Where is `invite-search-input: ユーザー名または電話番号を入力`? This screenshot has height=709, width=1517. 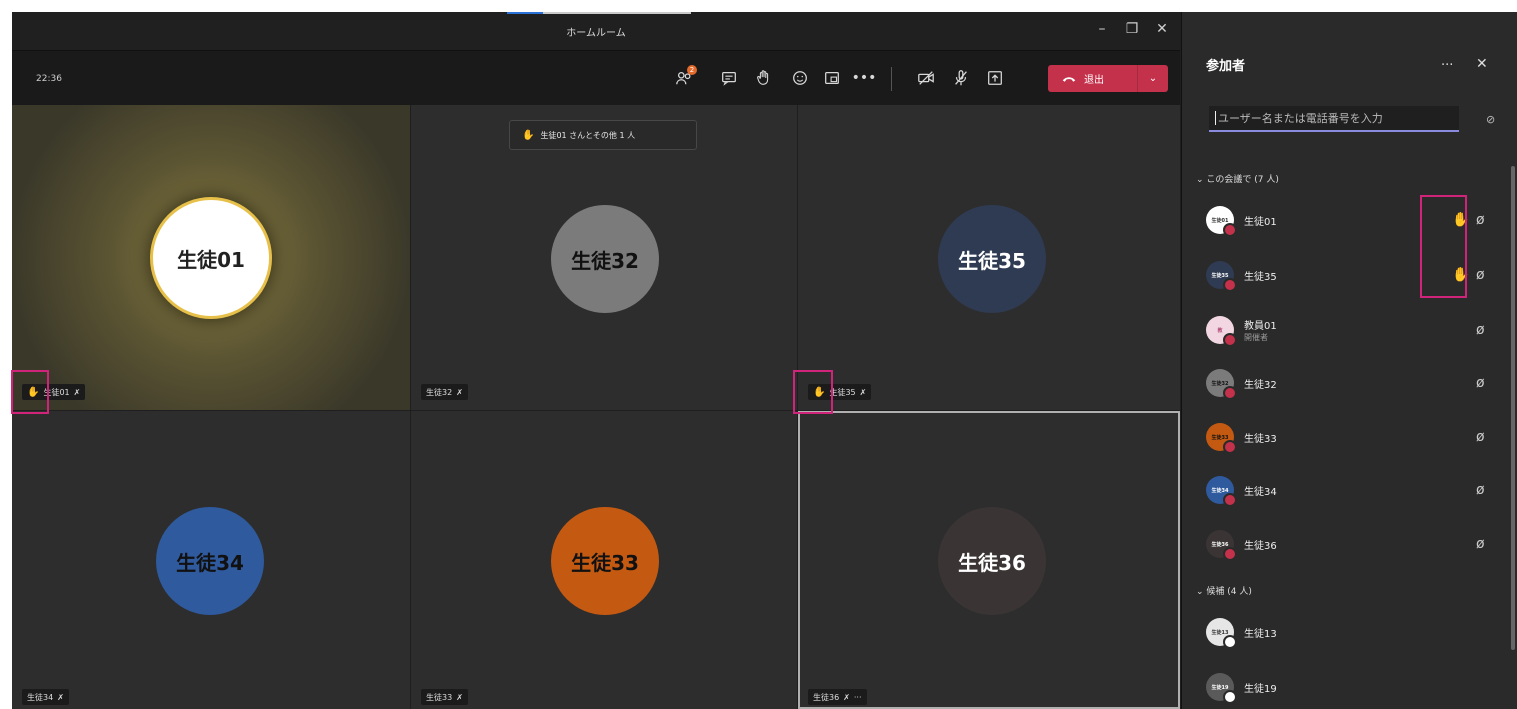
invite-search-input: ユーザー名または電話番号を入力 is located at coordinates (1334, 119).